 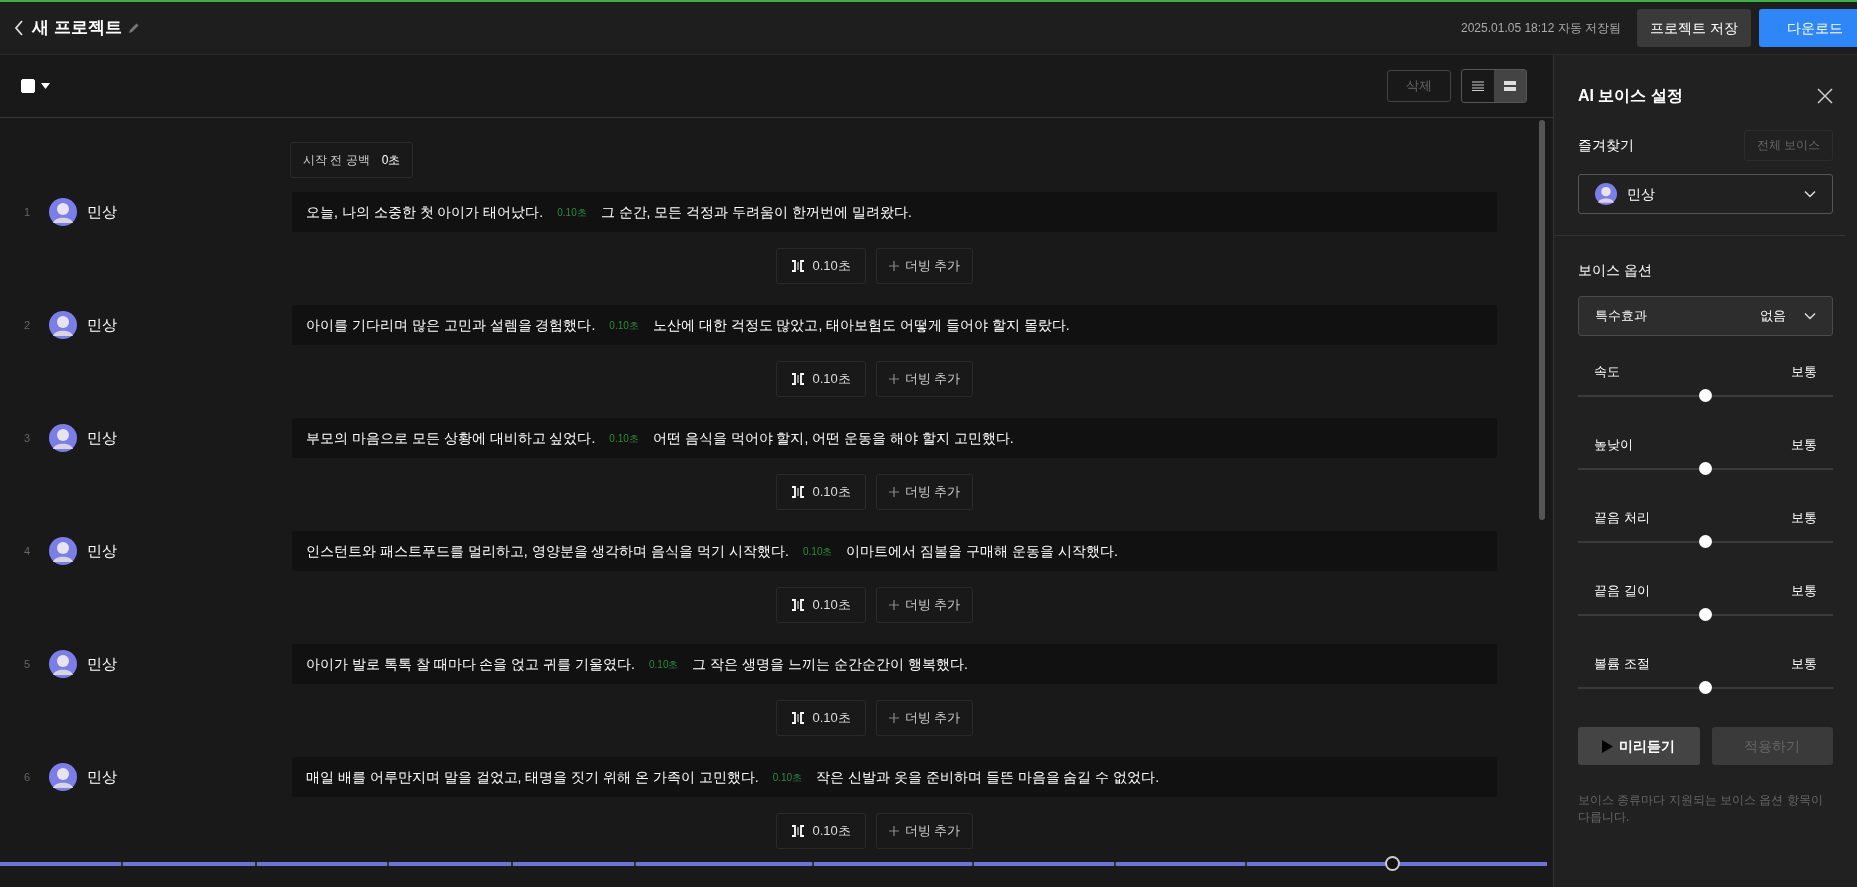 I want to click on select-all-checkbox, so click(x=28, y=86).